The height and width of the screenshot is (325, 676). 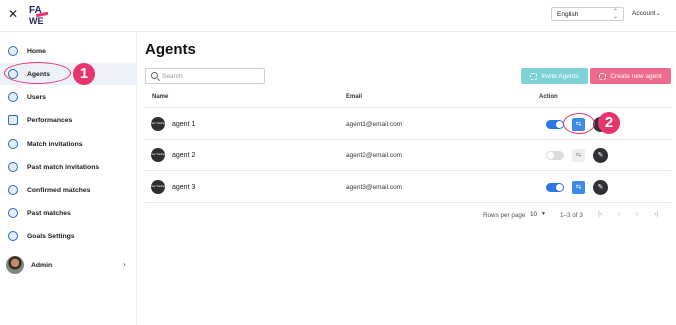 I want to click on chart-icon, so click(x=13, y=120).